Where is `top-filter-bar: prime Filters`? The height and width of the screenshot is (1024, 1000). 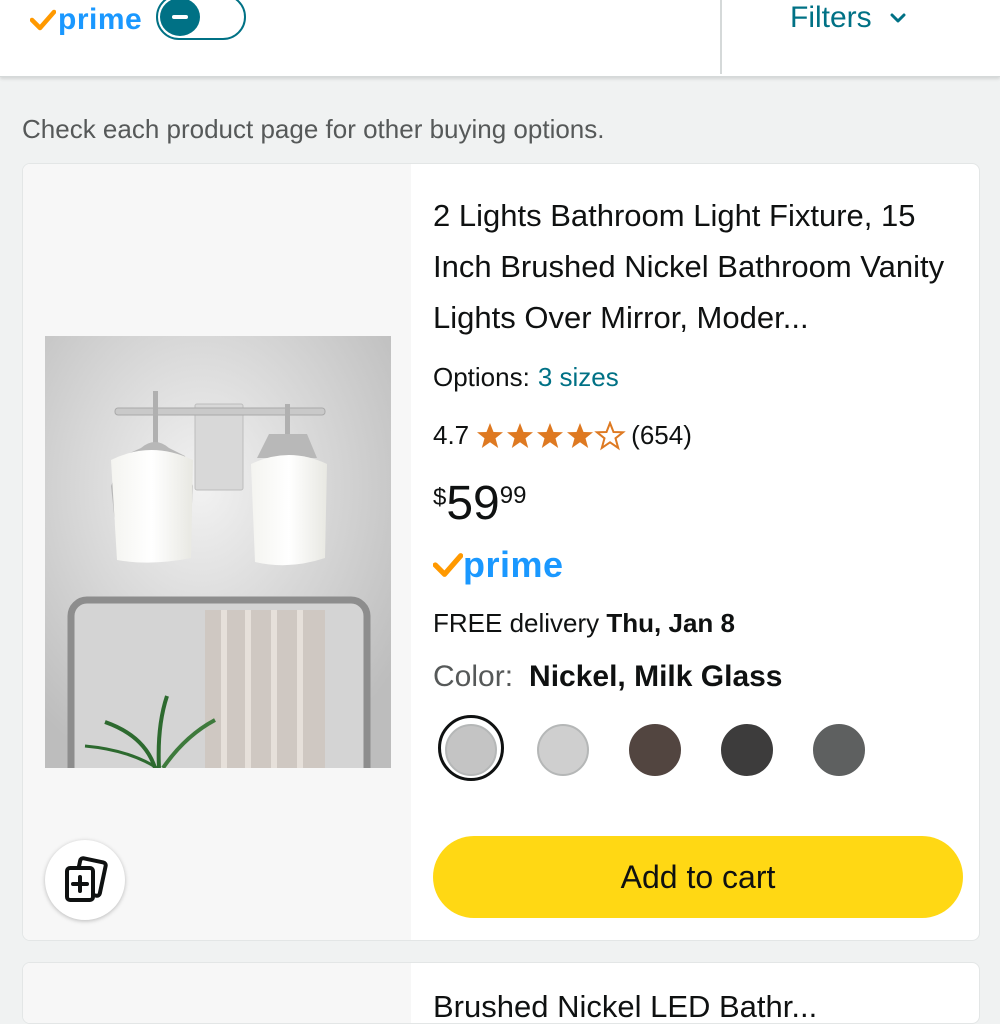
top-filter-bar: prime Filters is located at coordinates (500, 38).